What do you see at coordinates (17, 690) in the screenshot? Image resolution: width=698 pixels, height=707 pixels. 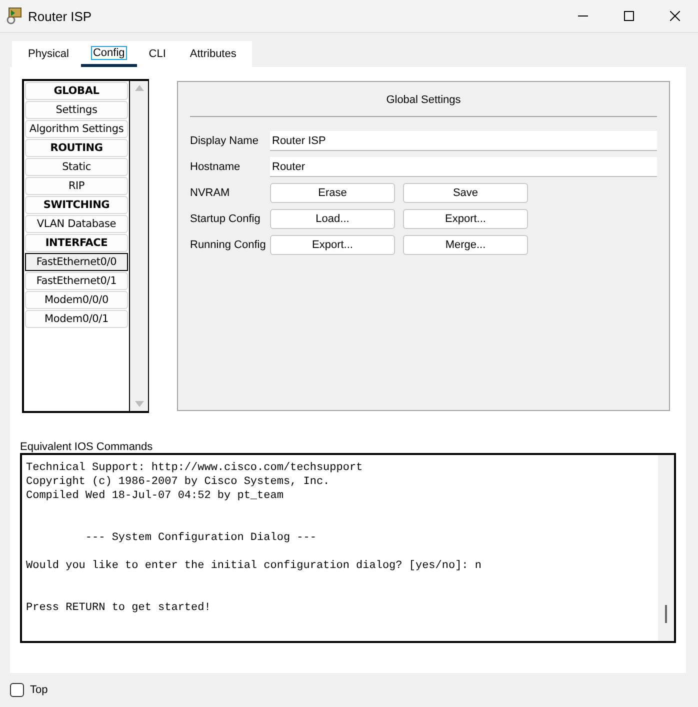 I see `checkbox` at bounding box center [17, 690].